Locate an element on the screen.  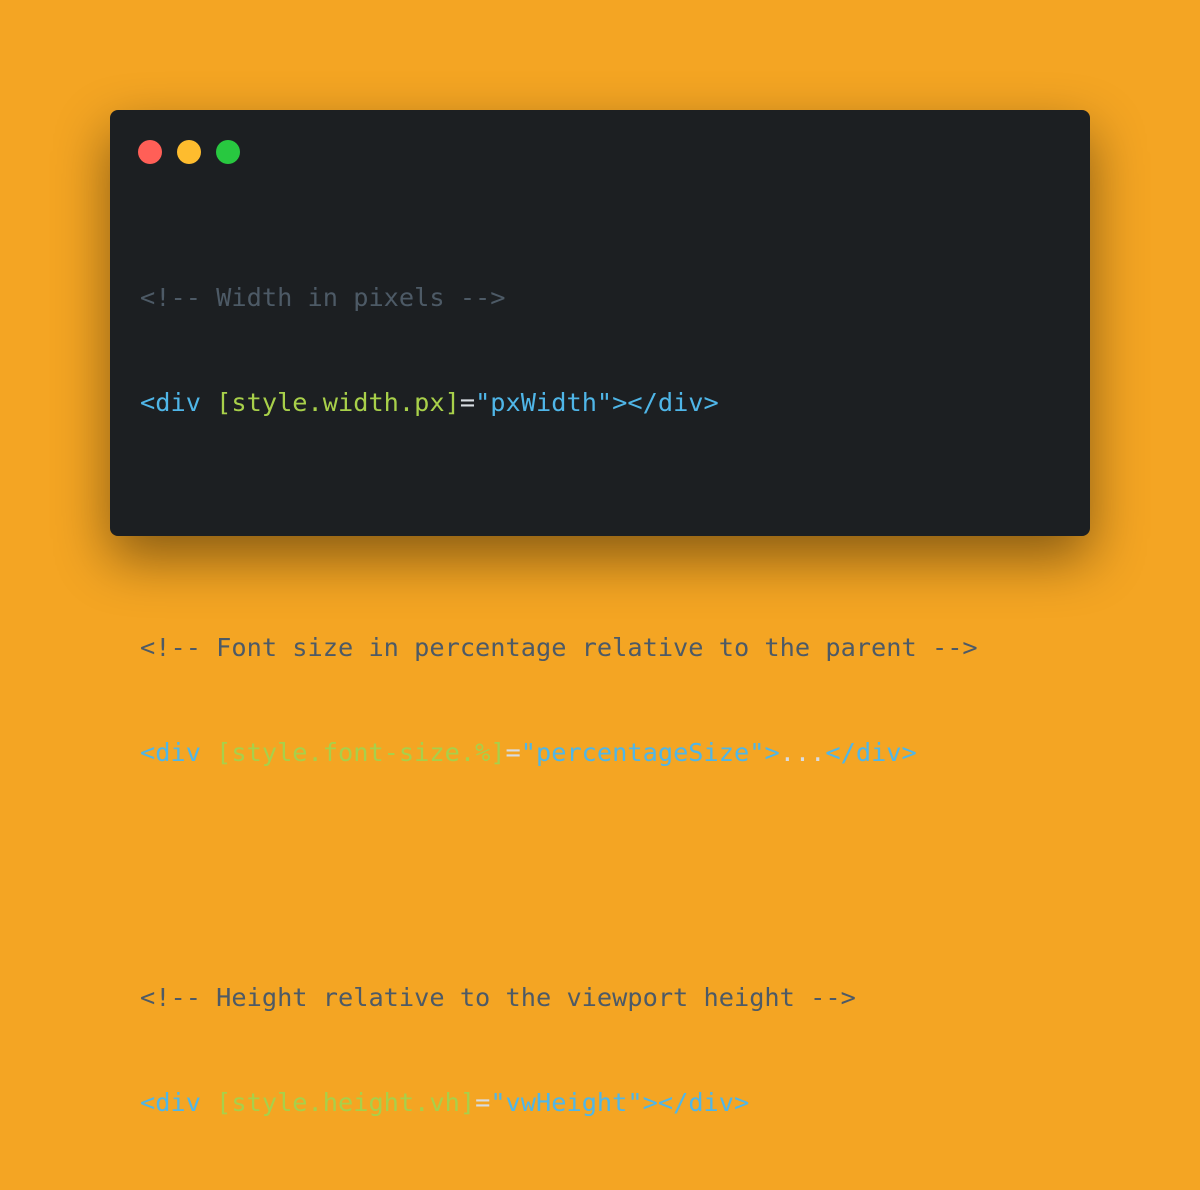
code-string: "vwHeight" is located at coordinates (566, 1102).